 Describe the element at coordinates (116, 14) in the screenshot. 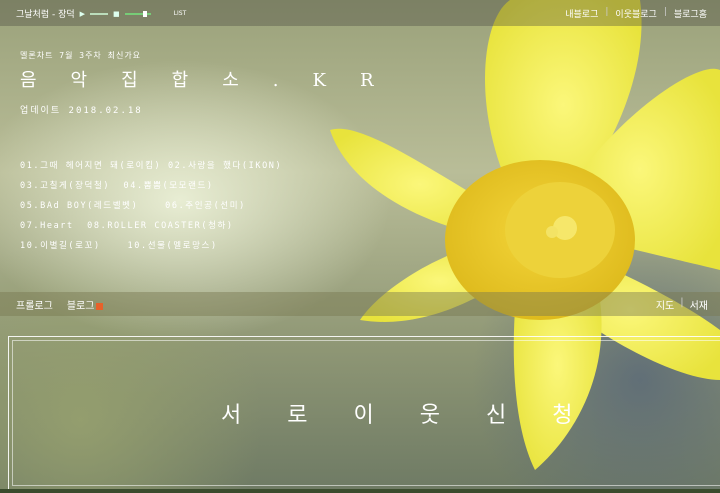

I see `stop-icon: ■` at that location.